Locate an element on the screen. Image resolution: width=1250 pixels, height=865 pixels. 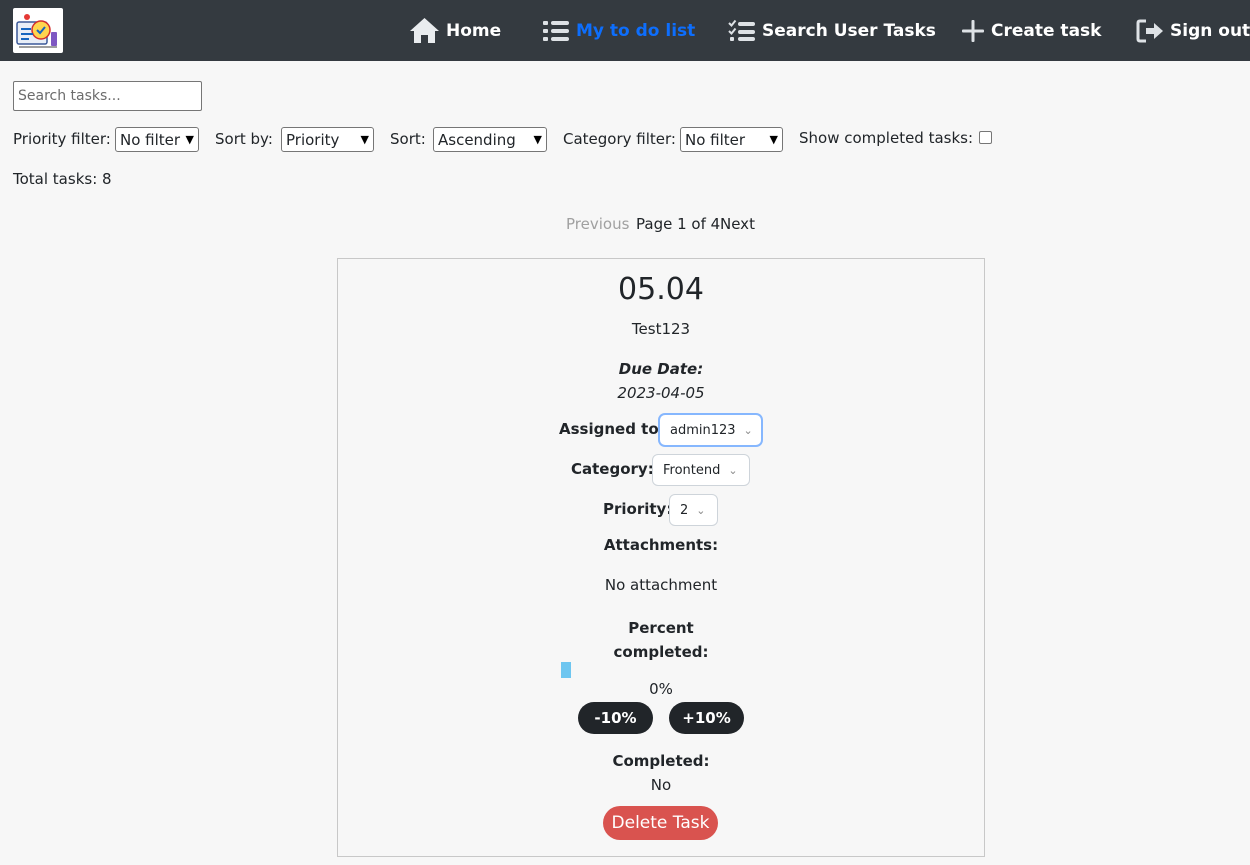
plus-icon is located at coordinates (973, 30).